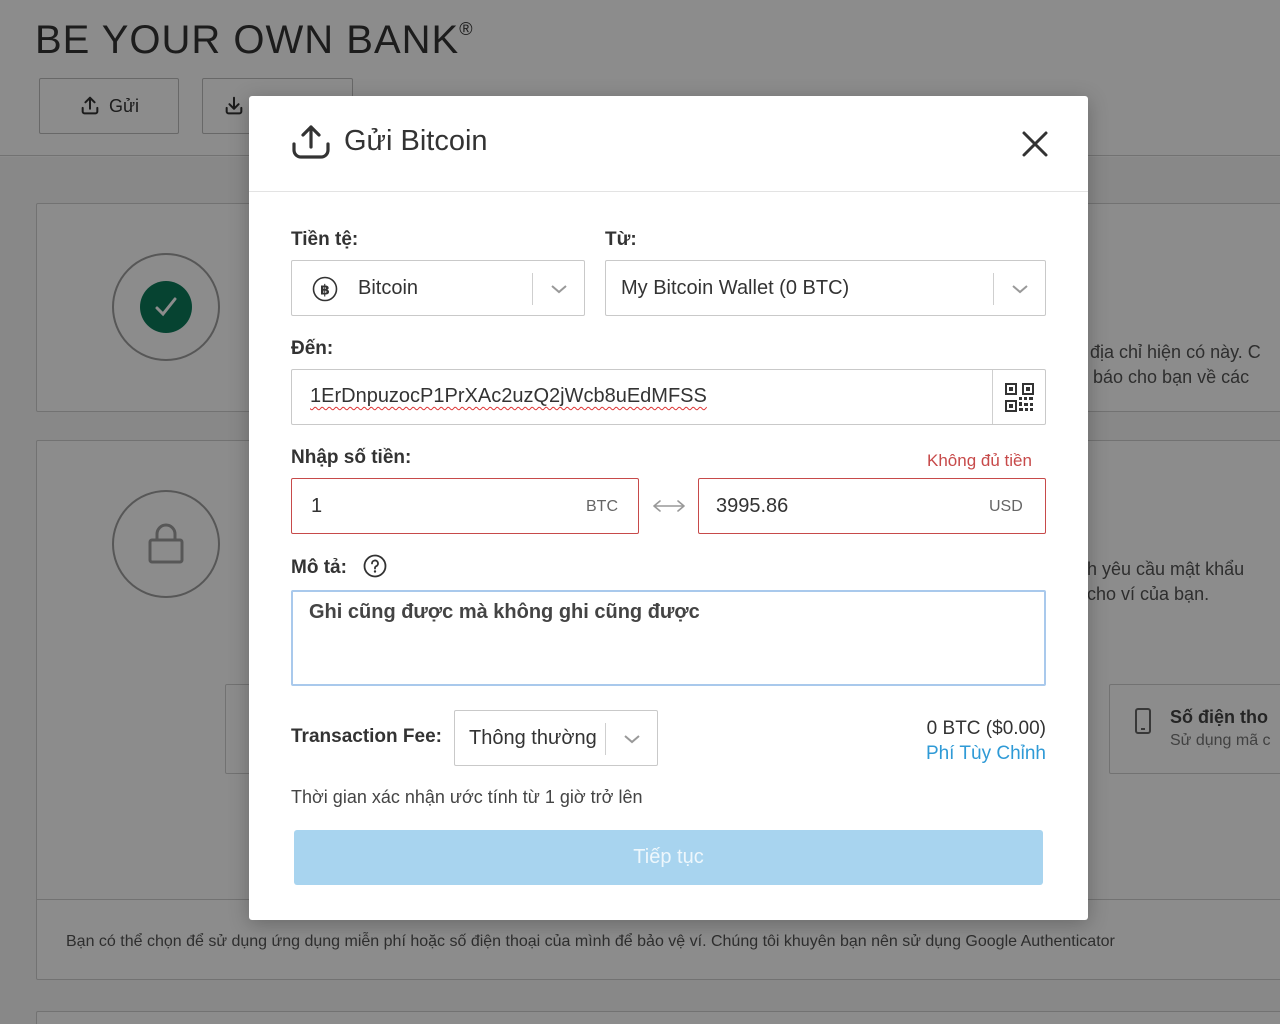  I want to click on amount-btc-input: 1 BTC, so click(465, 506).